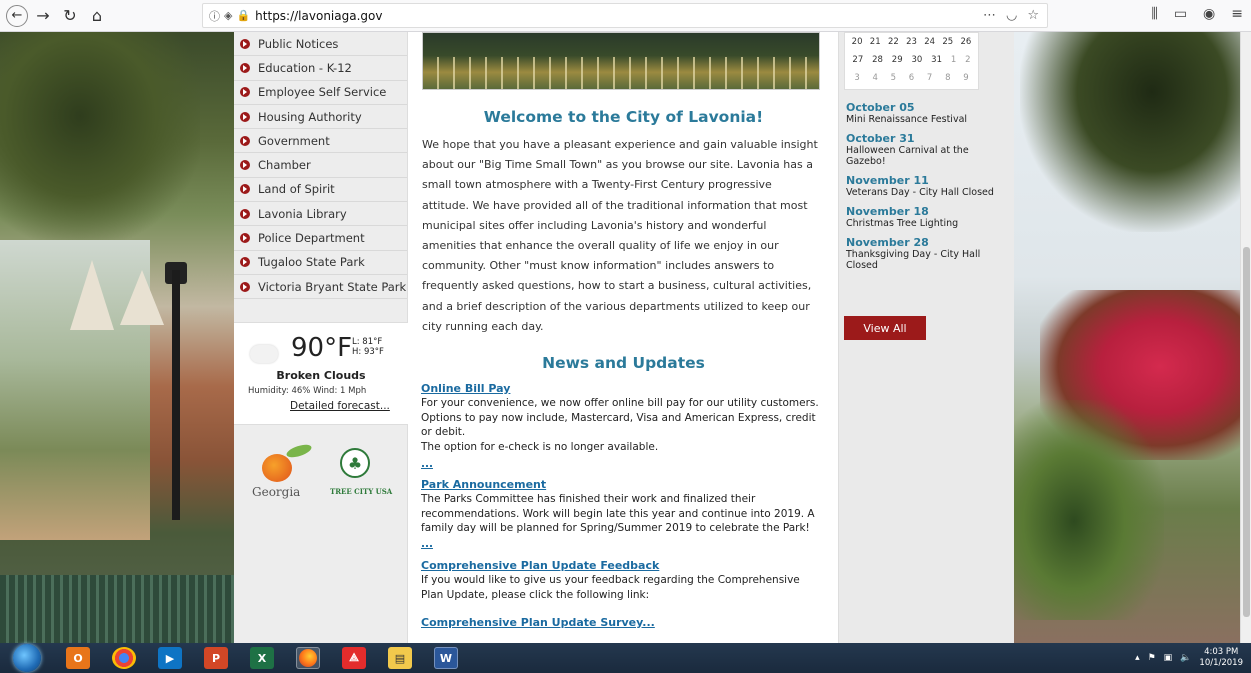 Image resolution: width=1251 pixels, height=673 pixels. What do you see at coordinates (320, 263) in the screenshot?
I see `menu-item: Tugaloo State Park` at bounding box center [320, 263].